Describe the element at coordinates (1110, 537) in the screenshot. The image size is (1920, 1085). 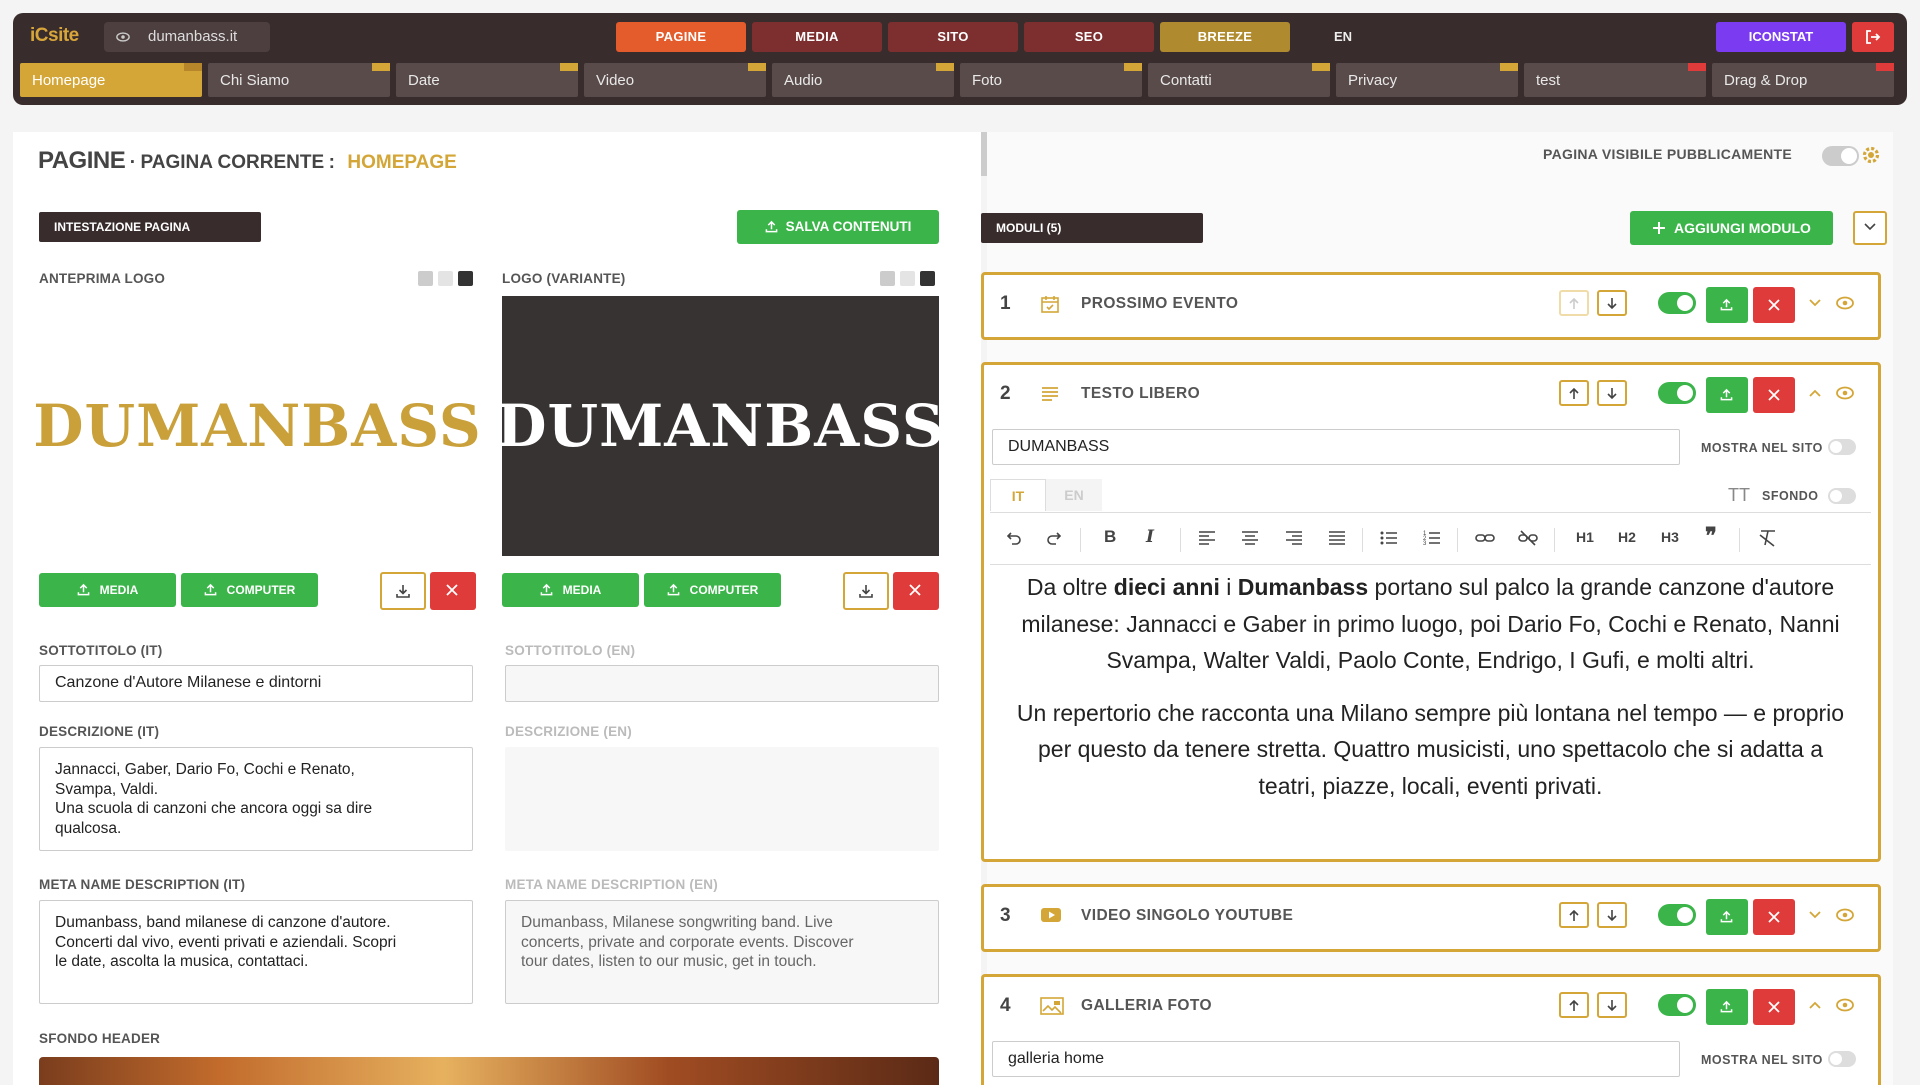
I see `bold-icon: B` at that location.